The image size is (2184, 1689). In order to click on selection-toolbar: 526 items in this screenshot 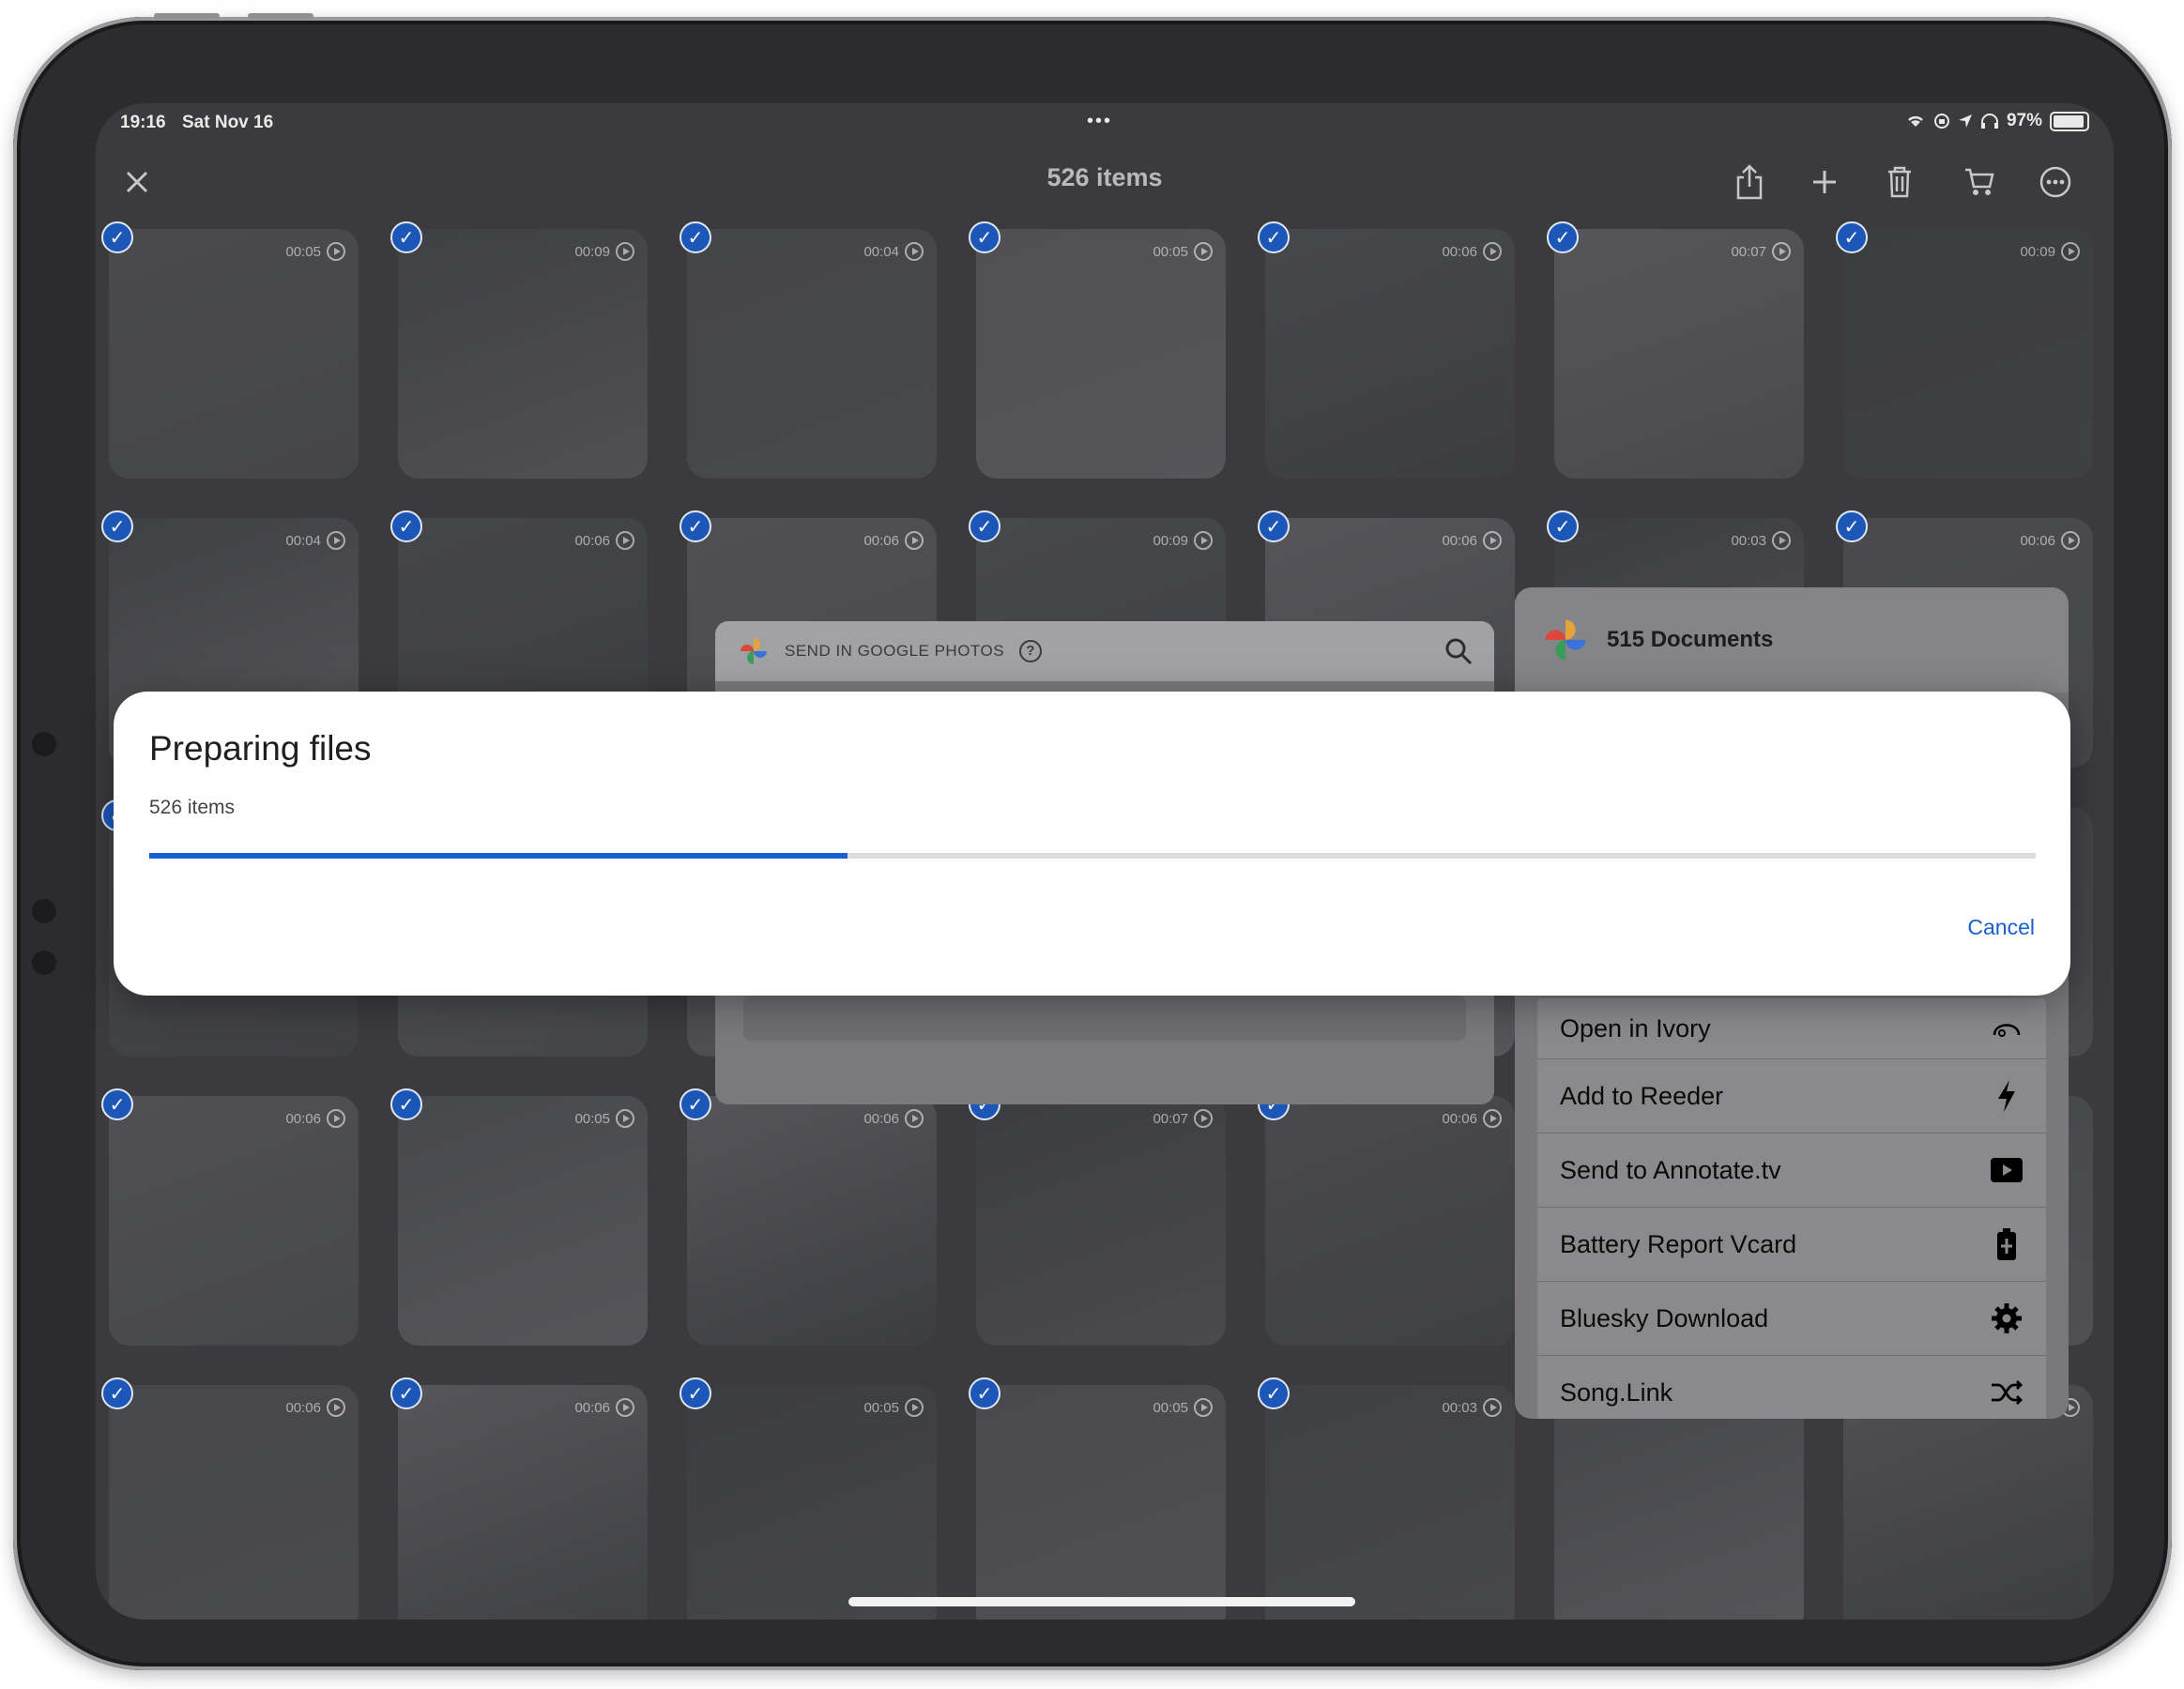, I will do `click(1105, 182)`.